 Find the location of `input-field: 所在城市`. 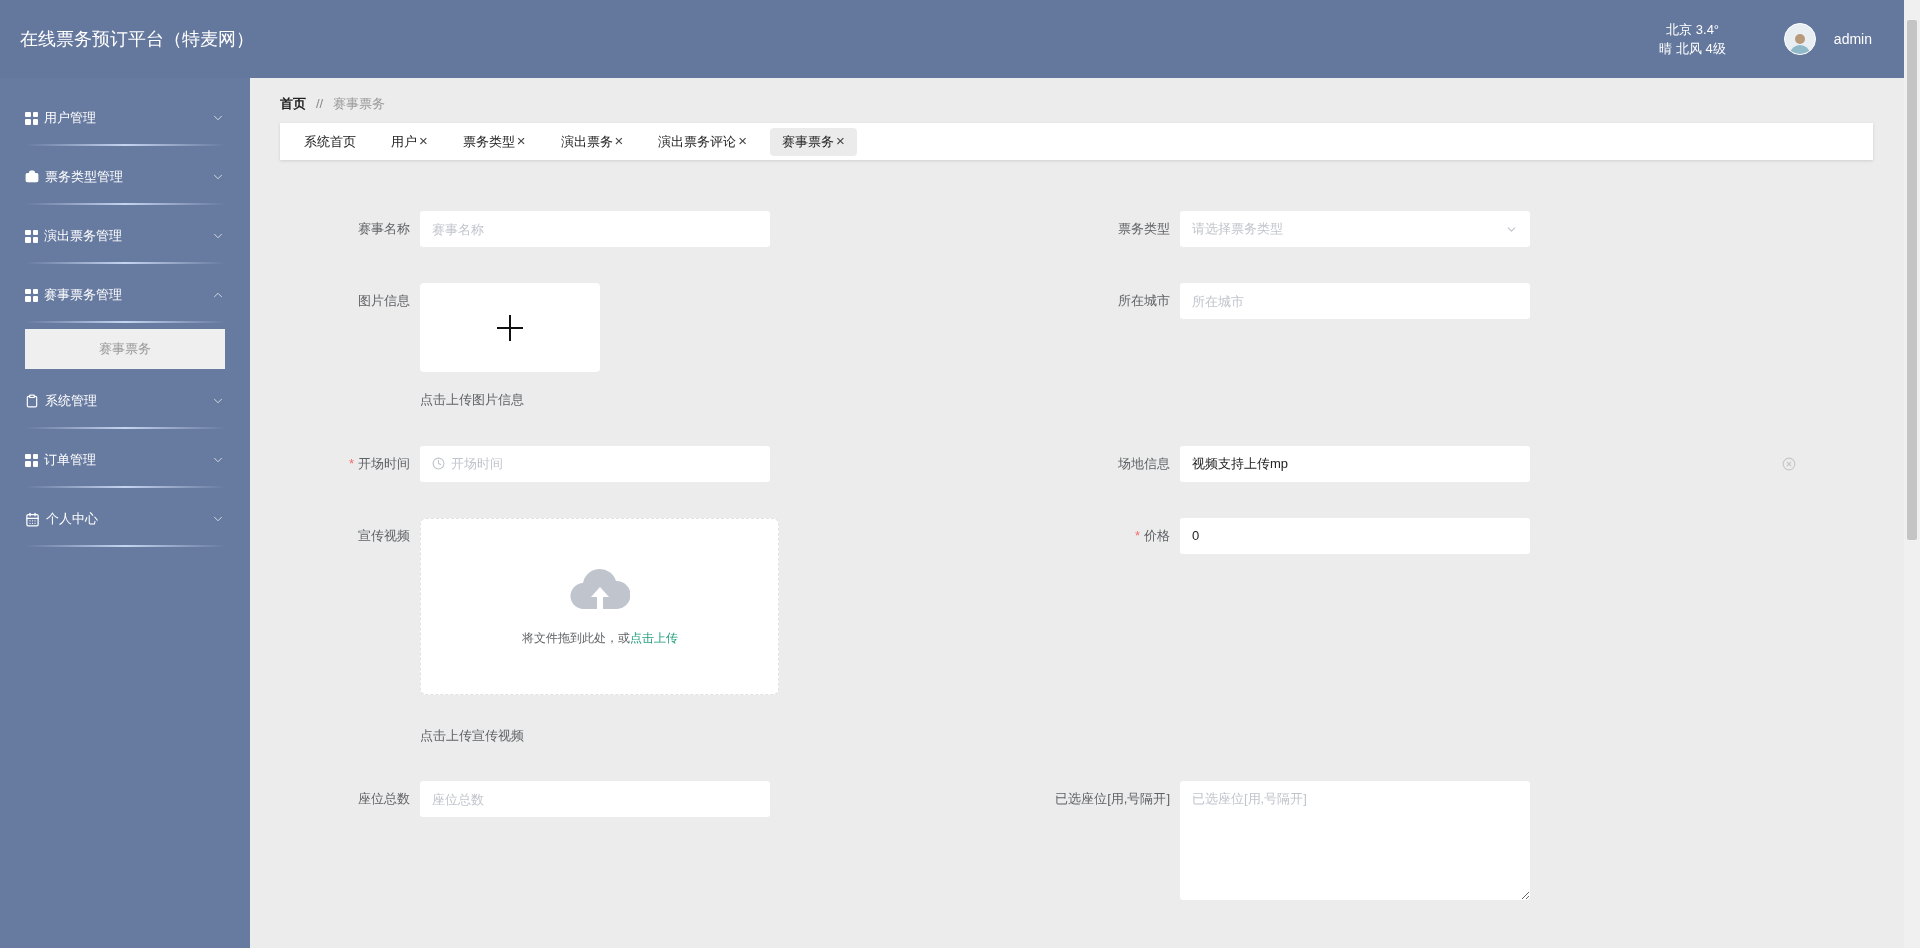

input-field: 所在城市 is located at coordinates (1355, 301).